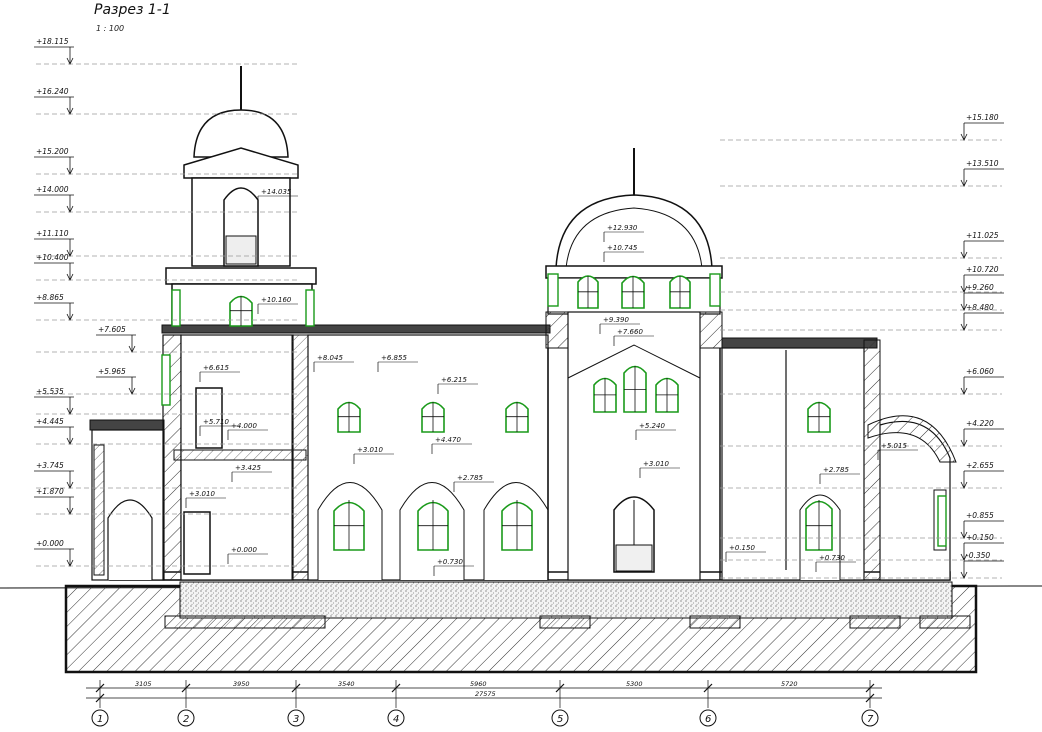 The width and height of the screenshot is (1042, 732). I want to click on inner-level-mark: +0.000, so click(244, 550).